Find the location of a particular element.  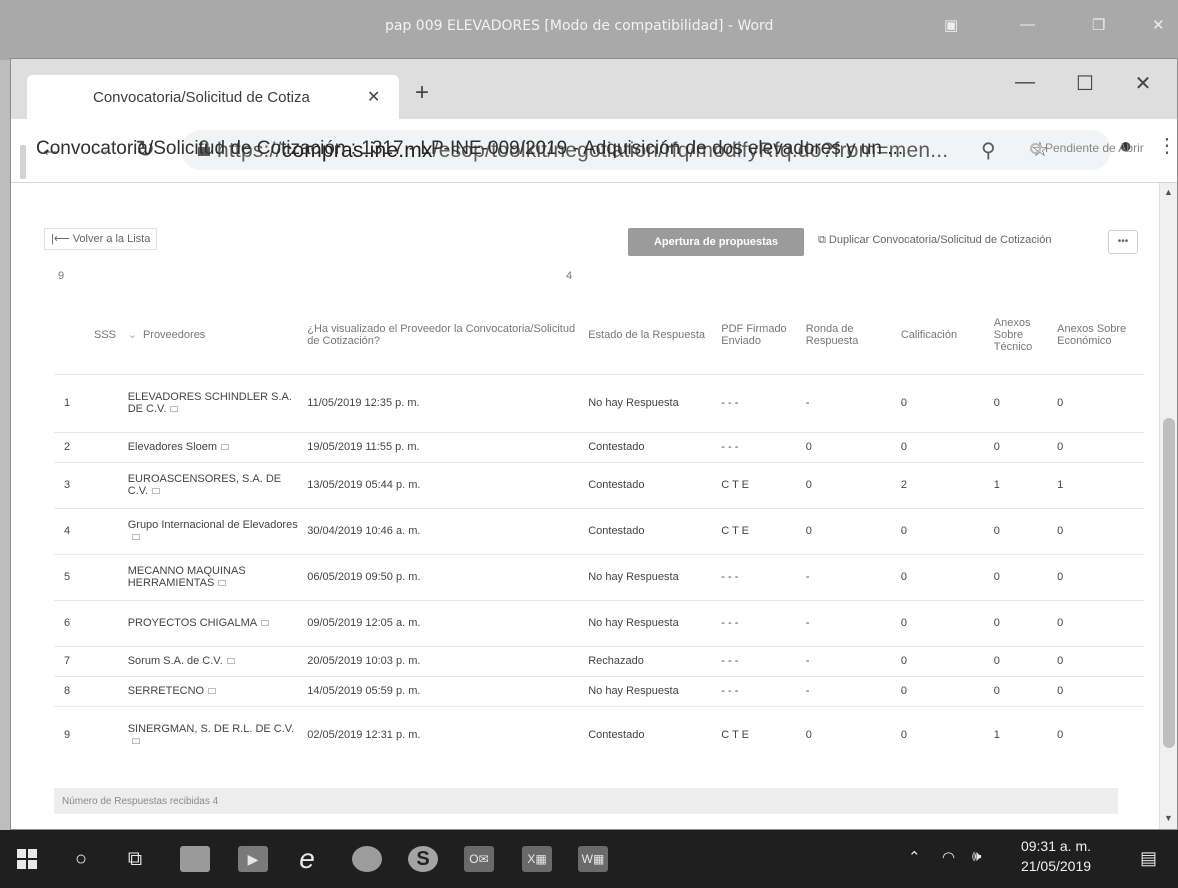

back-to-list-link: |⟵ Volver a la Lista is located at coordinates (101, 239).